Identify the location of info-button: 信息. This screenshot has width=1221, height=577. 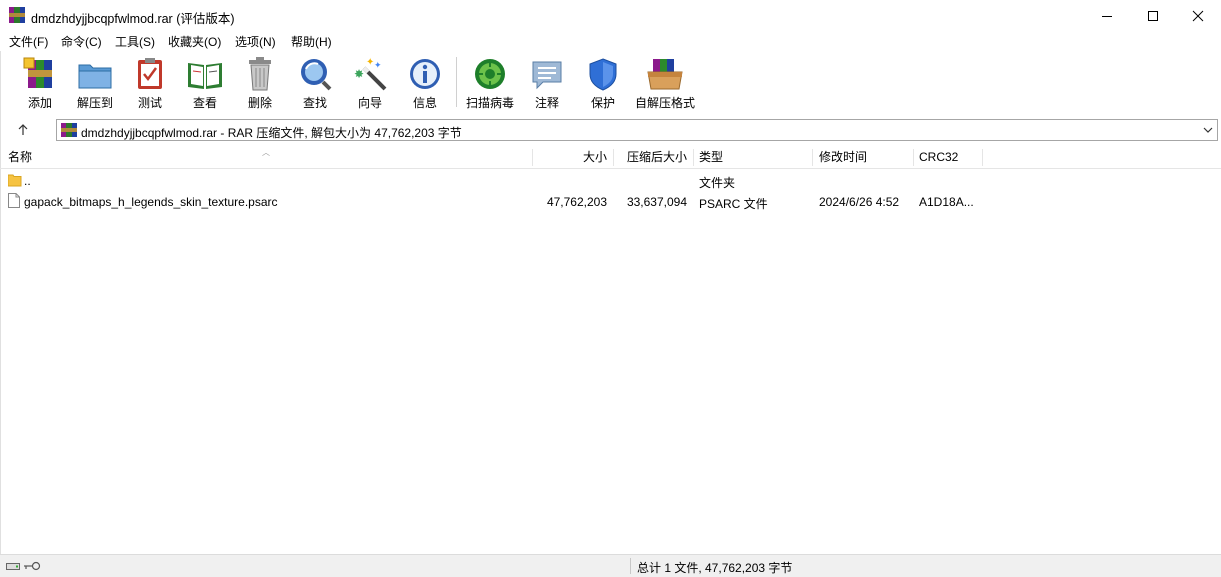
(425, 83).